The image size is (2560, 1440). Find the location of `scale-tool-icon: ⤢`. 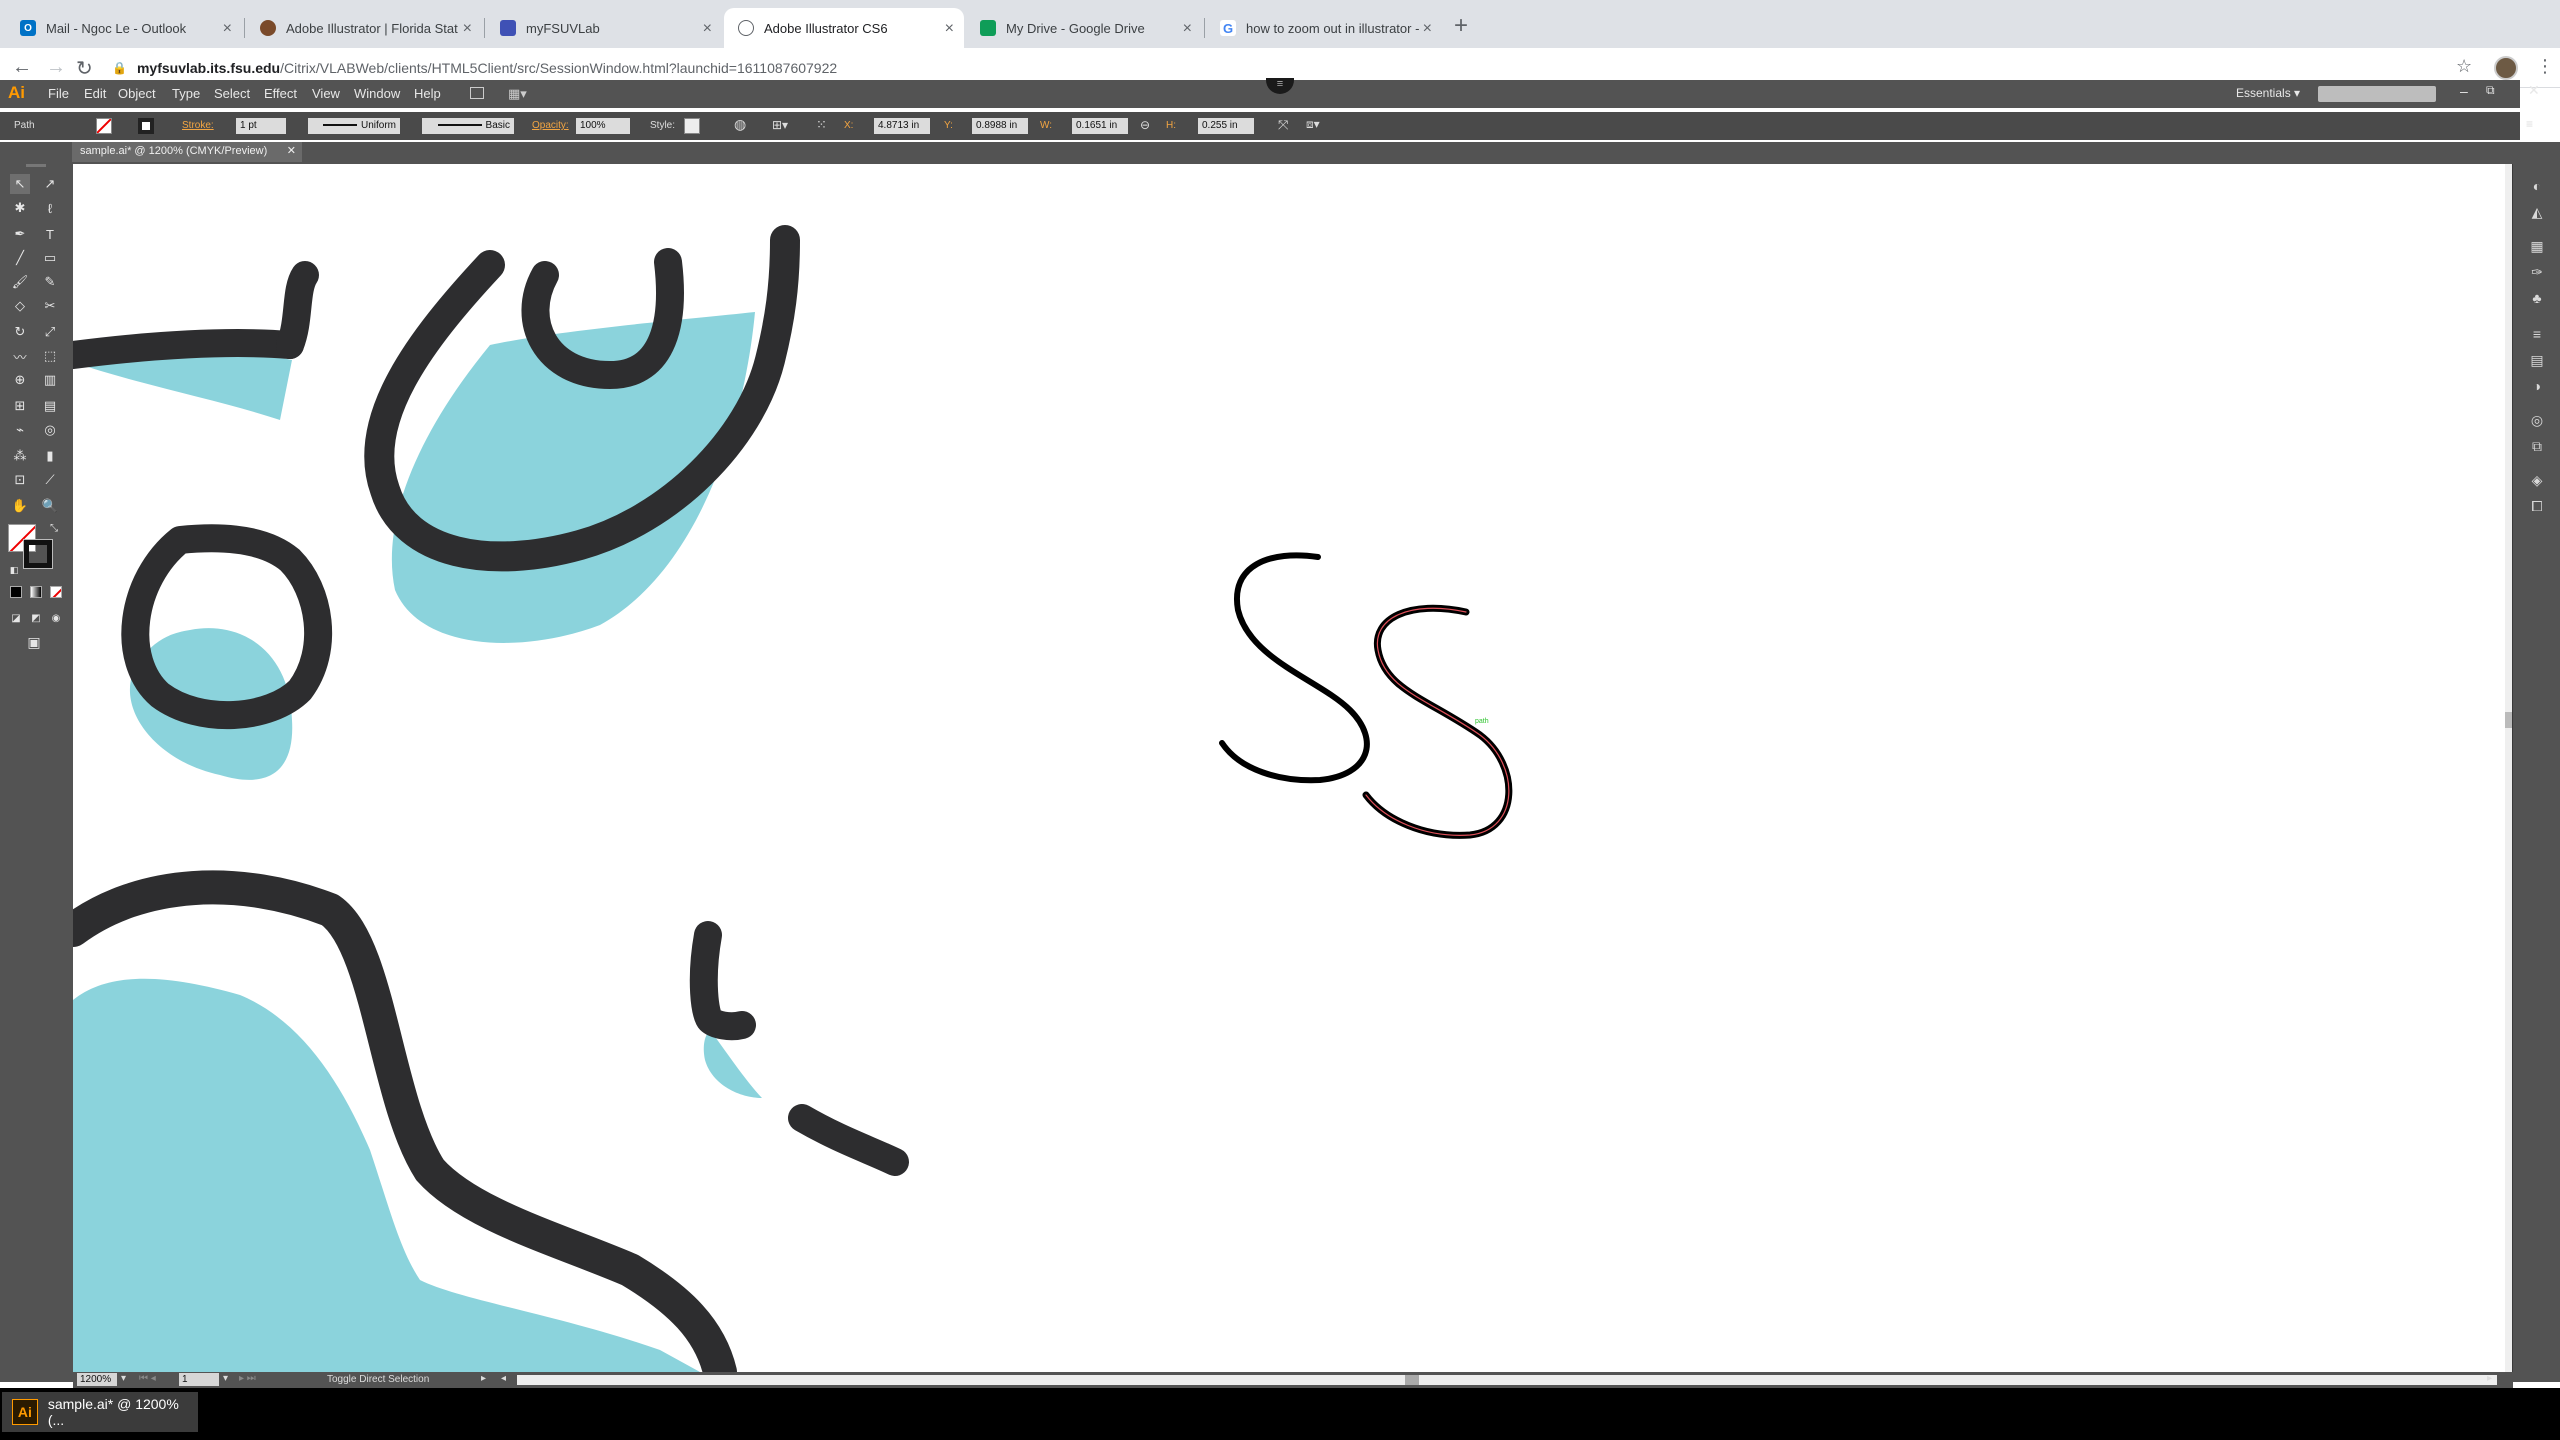

scale-tool-icon: ⤢ is located at coordinates (50, 332).